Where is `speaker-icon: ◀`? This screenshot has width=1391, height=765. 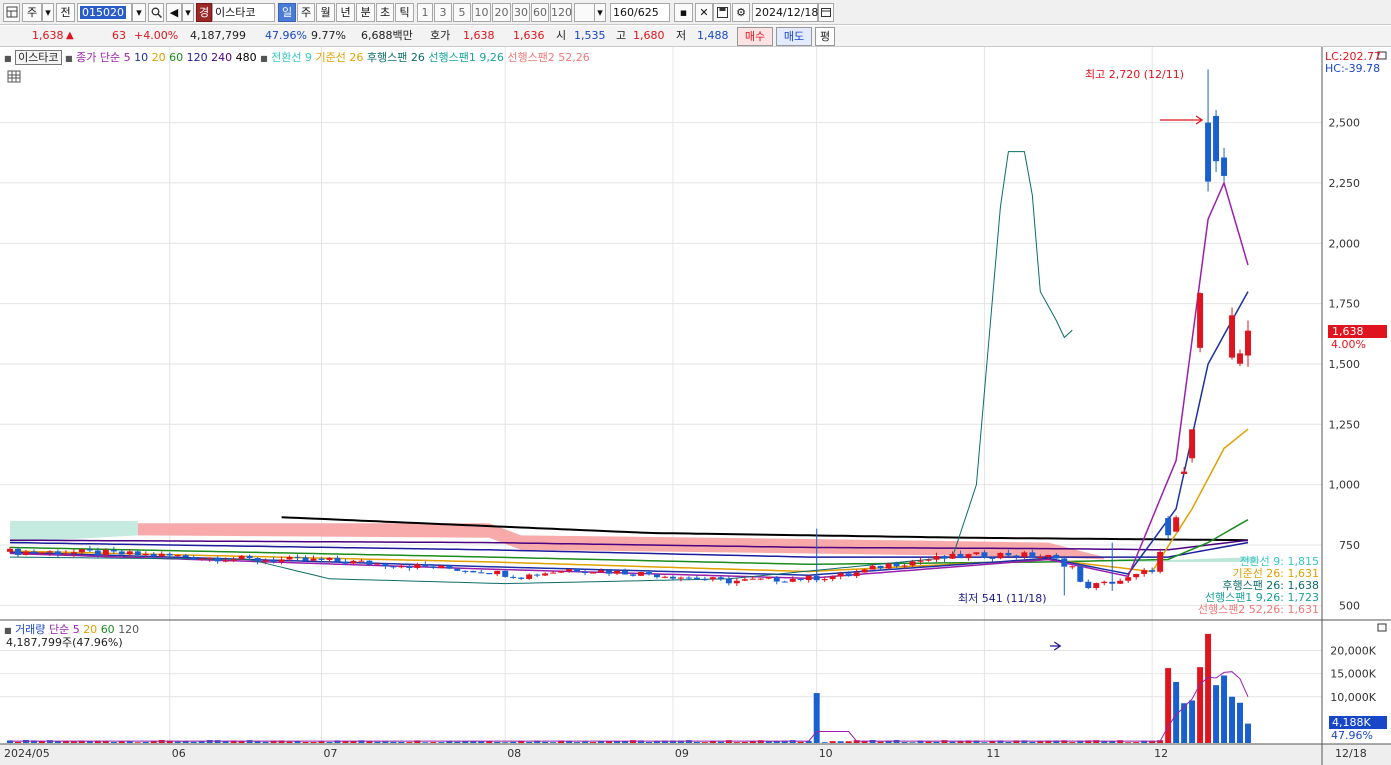
speaker-icon: ◀ is located at coordinates (174, 12).